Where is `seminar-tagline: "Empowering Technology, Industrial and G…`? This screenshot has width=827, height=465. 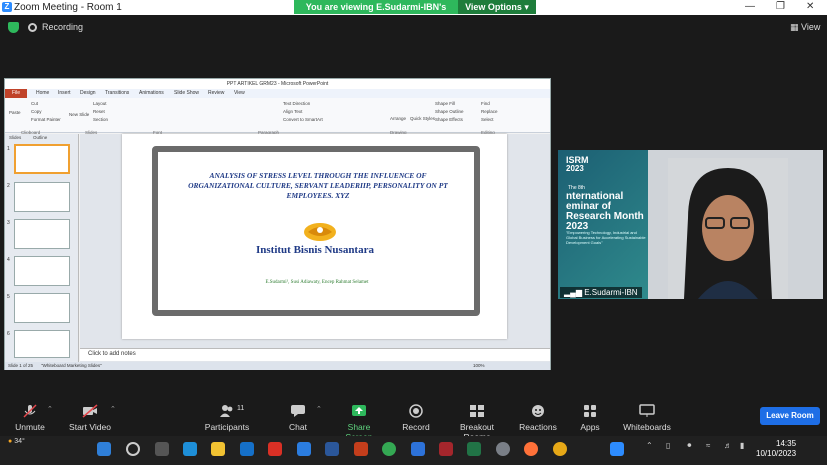 seminar-tagline: "Empowering Technology, Industrial and G… is located at coordinates (606, 237).